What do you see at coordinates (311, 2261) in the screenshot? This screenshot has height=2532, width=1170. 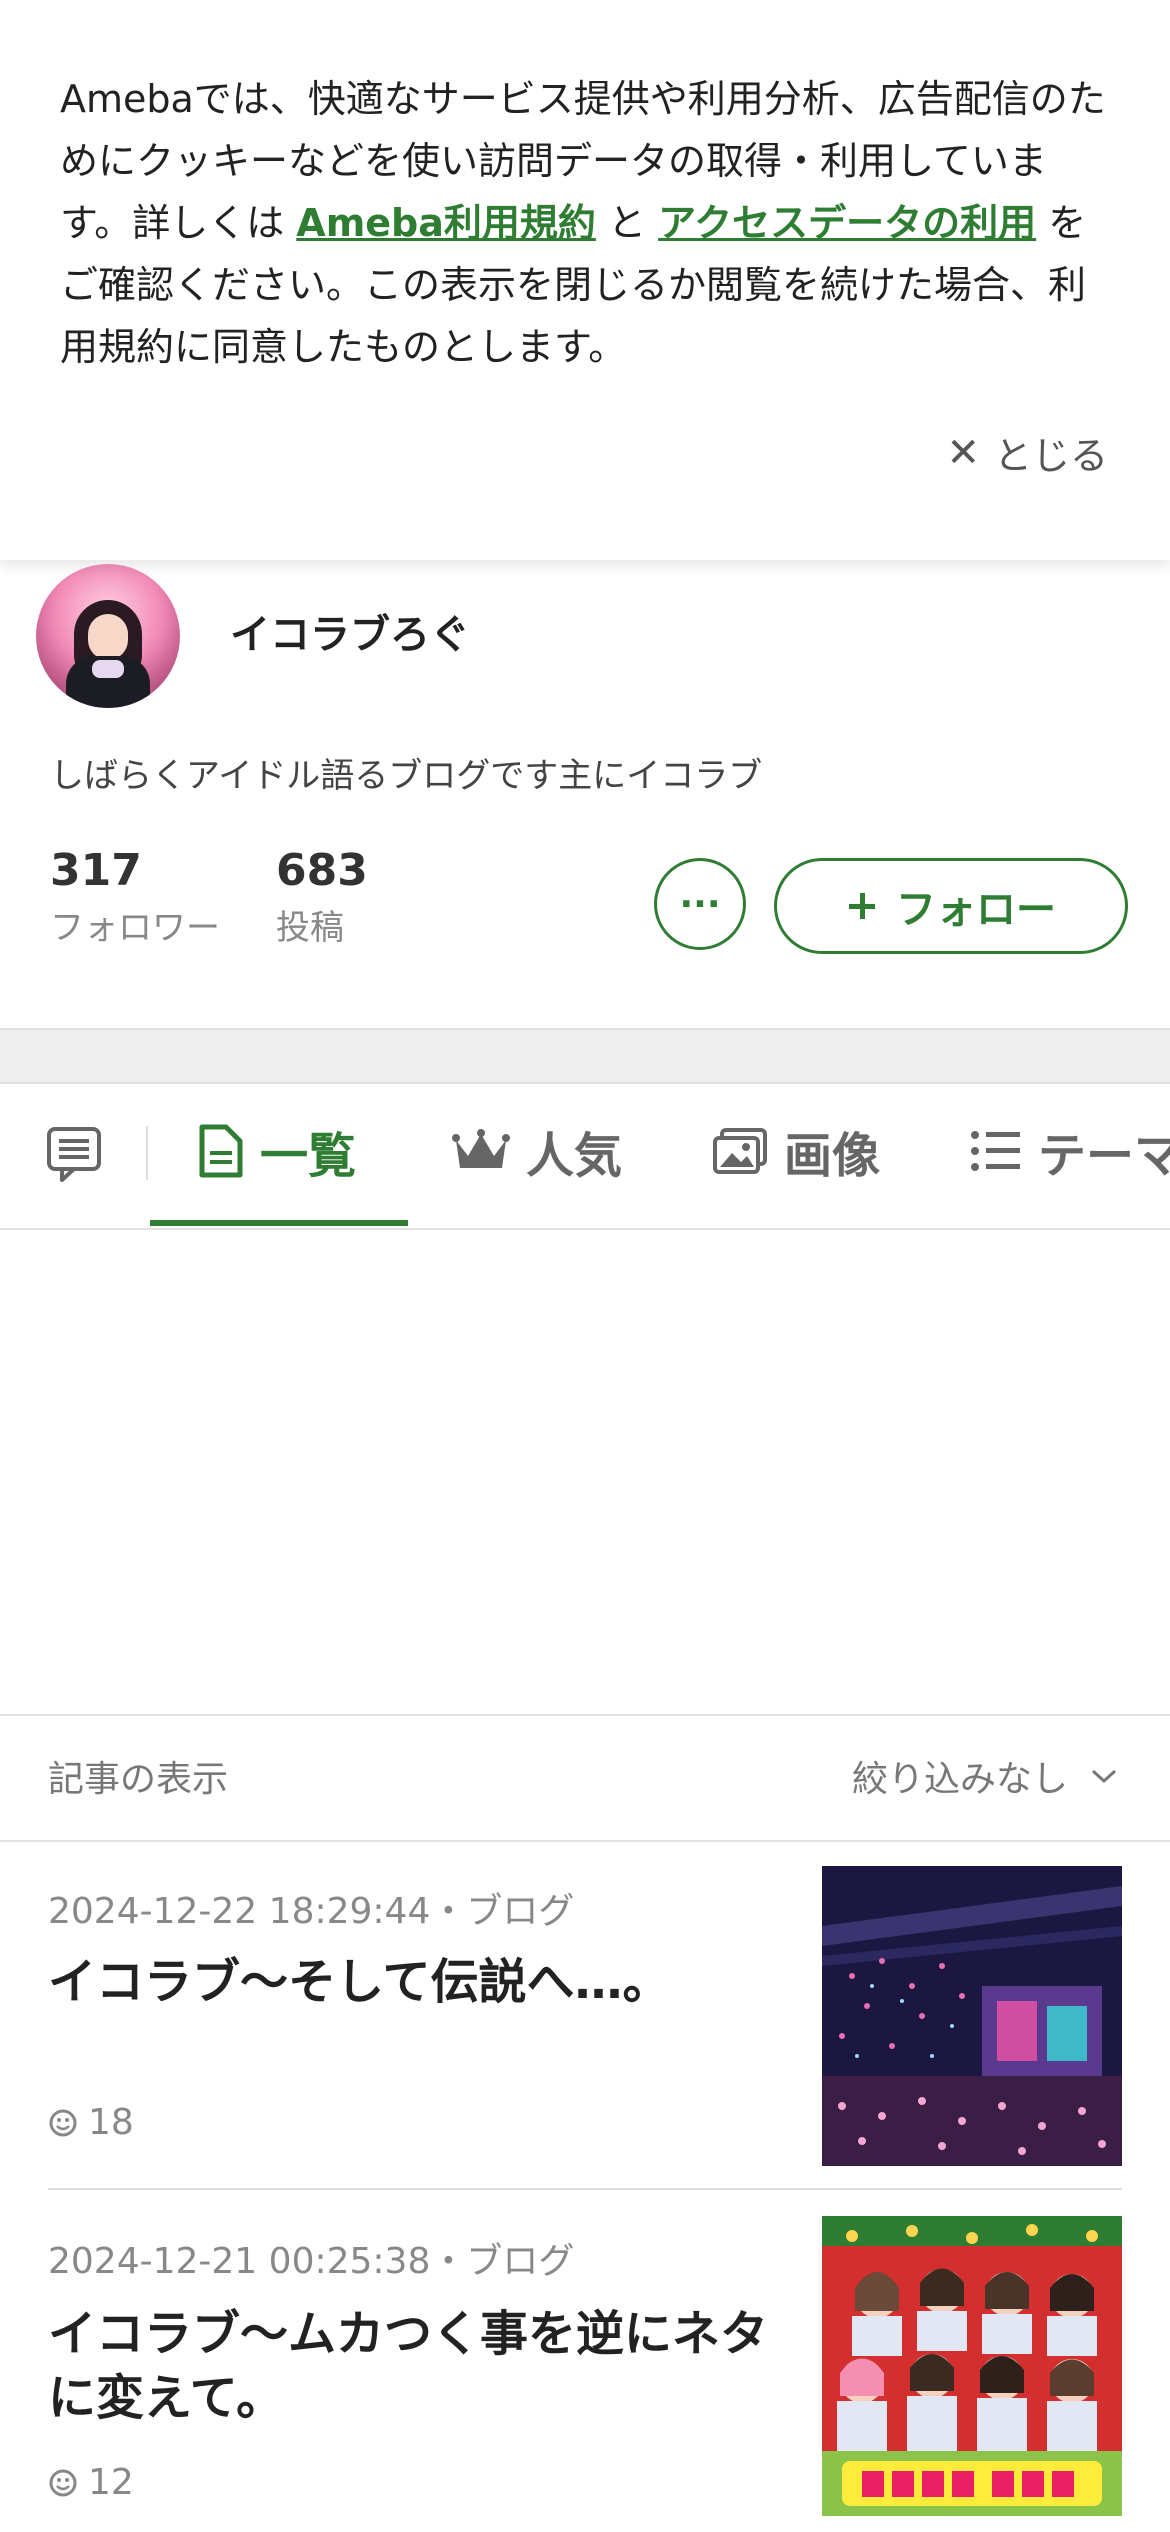 I see `article-meta: 2024-12-21 00:25:38・ブログ` at bounding box center [311, 2261].